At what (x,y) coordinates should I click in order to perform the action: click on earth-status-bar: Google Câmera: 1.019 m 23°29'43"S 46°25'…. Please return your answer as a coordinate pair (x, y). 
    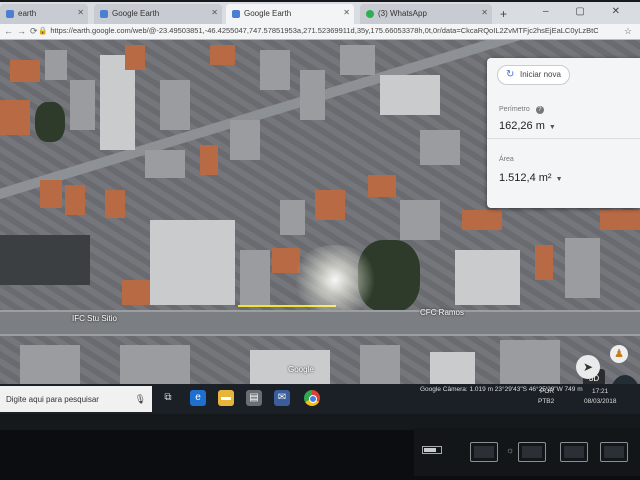
    Looking at the image, I should click on (501, 389).